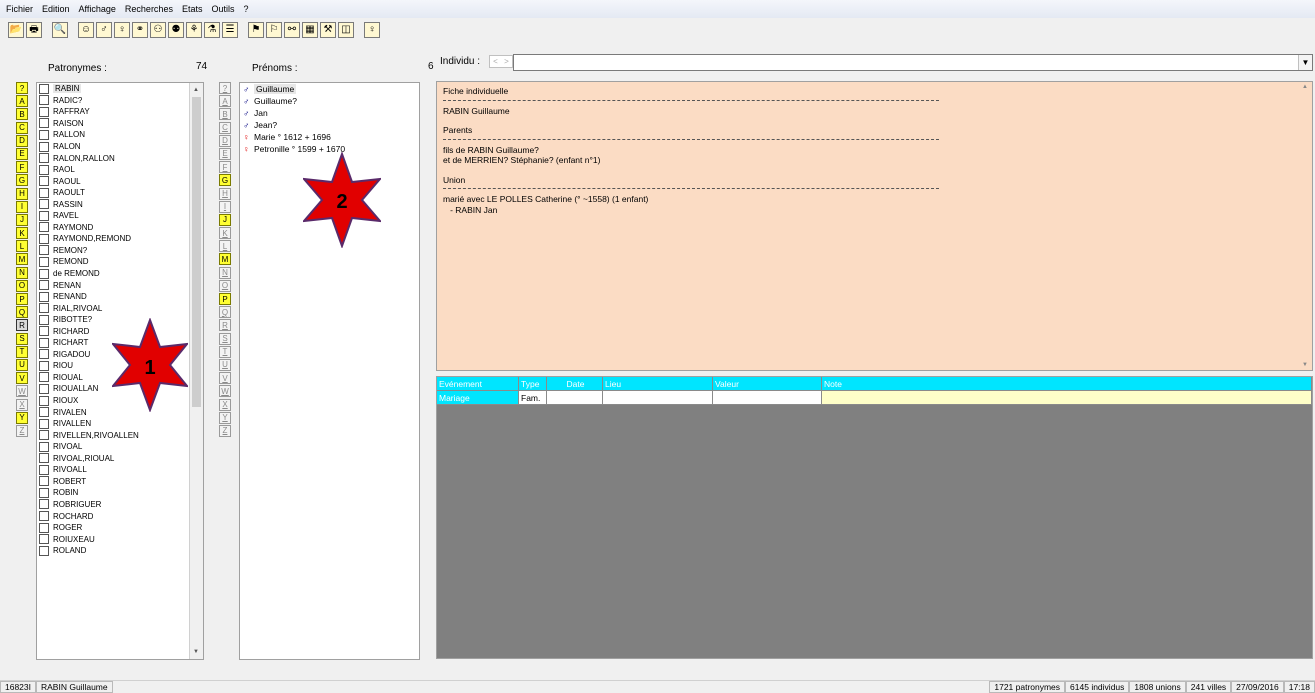 The width and height of the screenshot is (1315, 693). Describe the element at coordinates (256, 30) in the screenshot. I see `card-icon: ⚑` at that location.